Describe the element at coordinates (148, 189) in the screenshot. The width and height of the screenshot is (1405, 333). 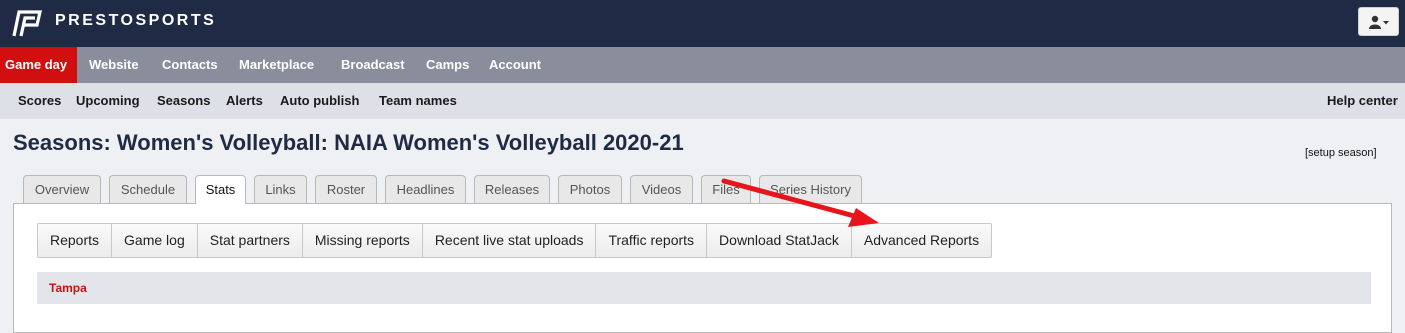
I see `tab-schedule: Schedule` at that location.